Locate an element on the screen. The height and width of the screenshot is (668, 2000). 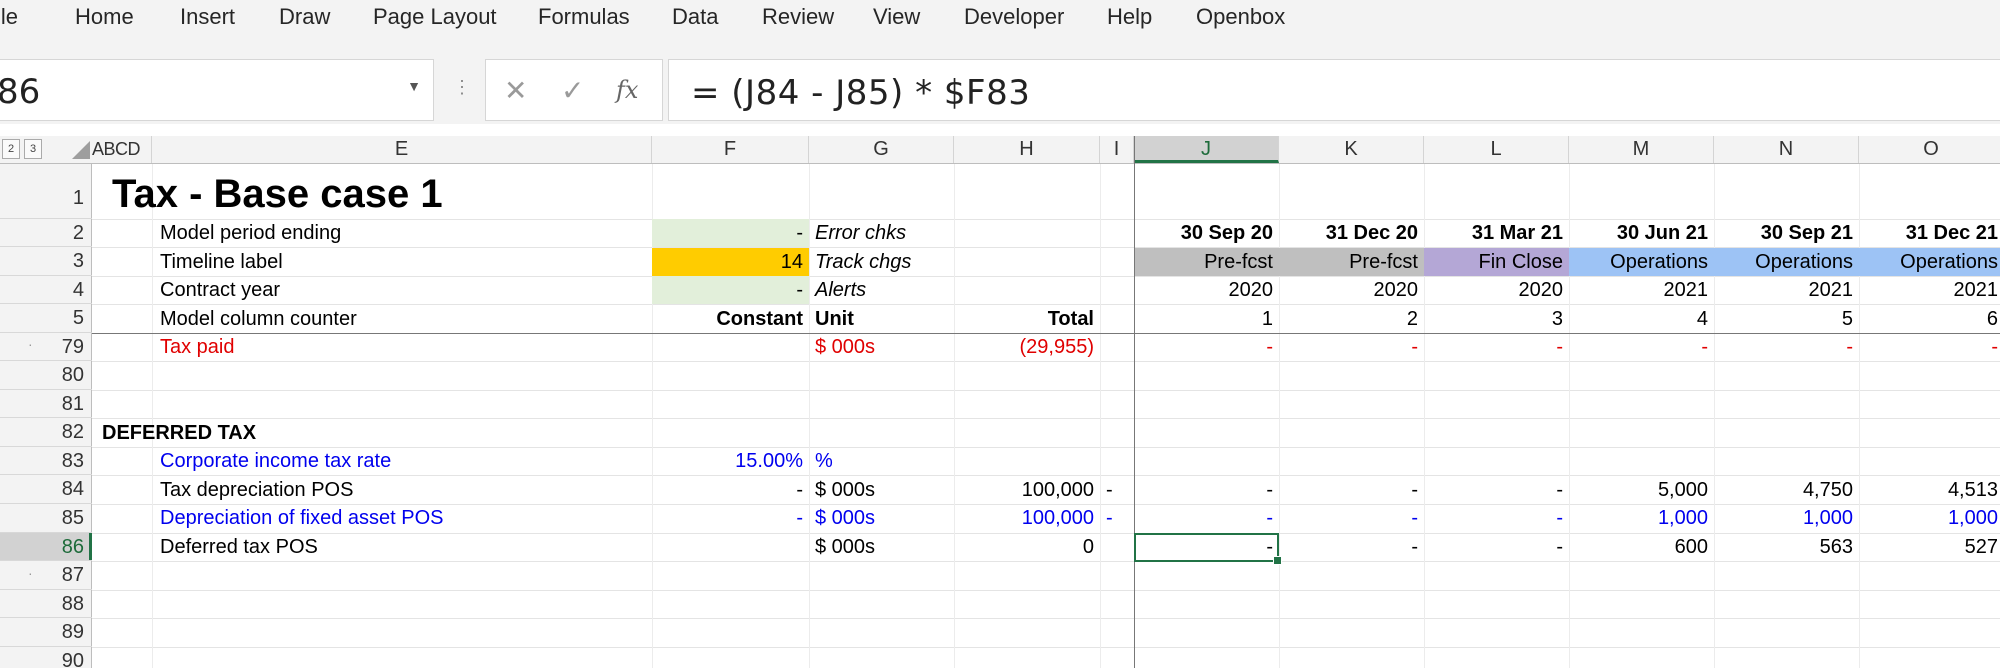
column-header-j: J is located at coordinates (1206, 149).